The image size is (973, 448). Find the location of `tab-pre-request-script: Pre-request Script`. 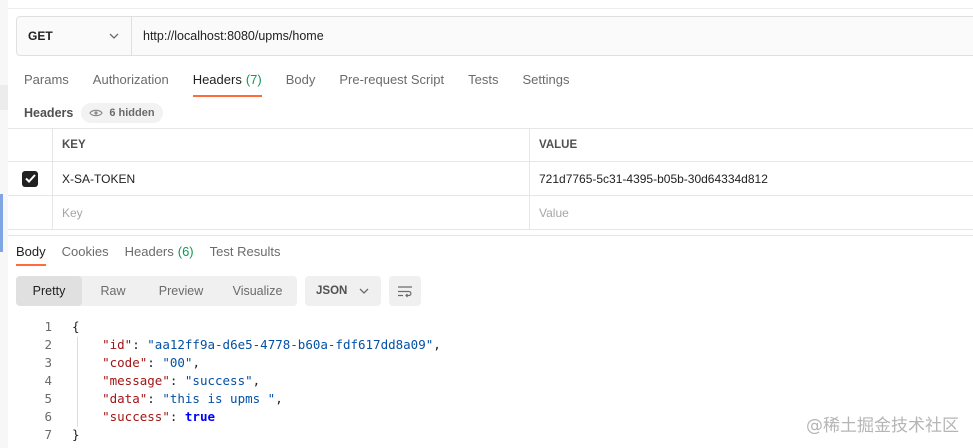

tab-pre-request-script: Pre-request Script is located at coordinates (391, 80).